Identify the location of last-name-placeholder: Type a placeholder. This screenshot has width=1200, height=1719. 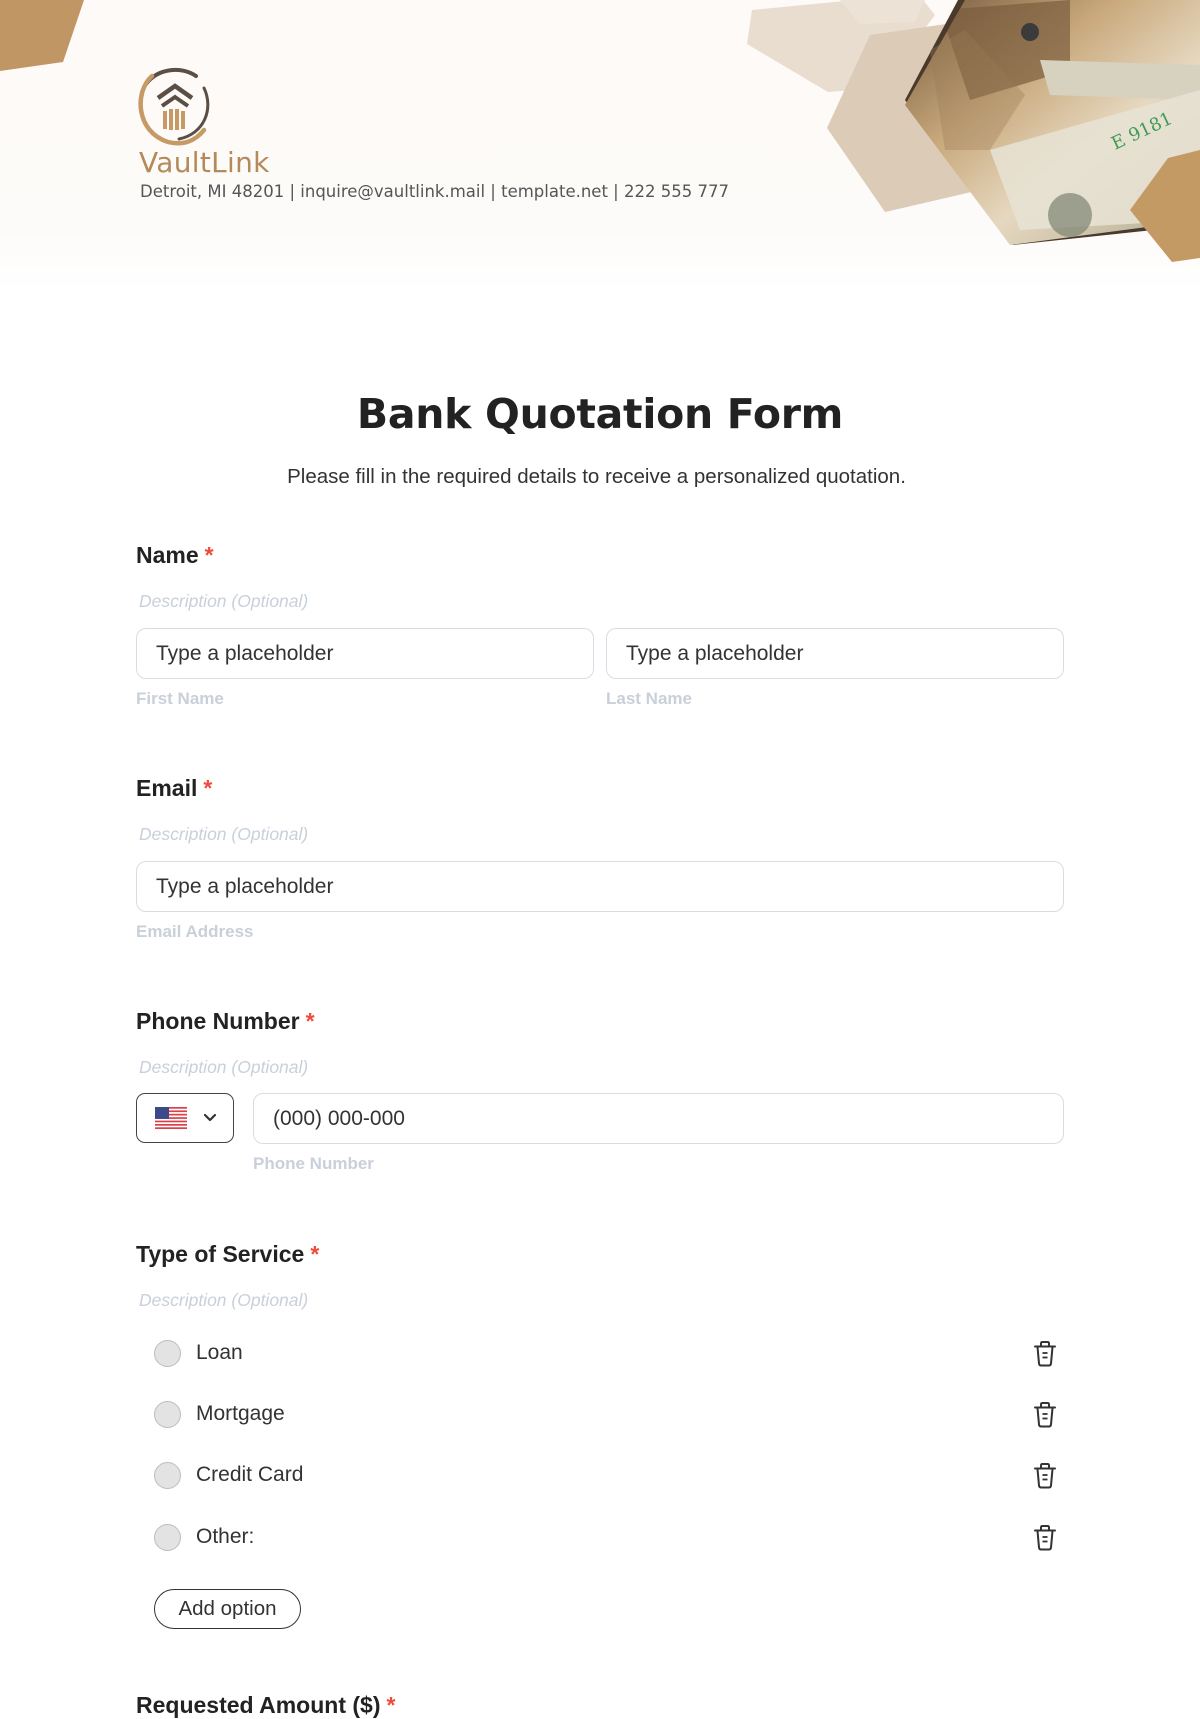
(715, 653).